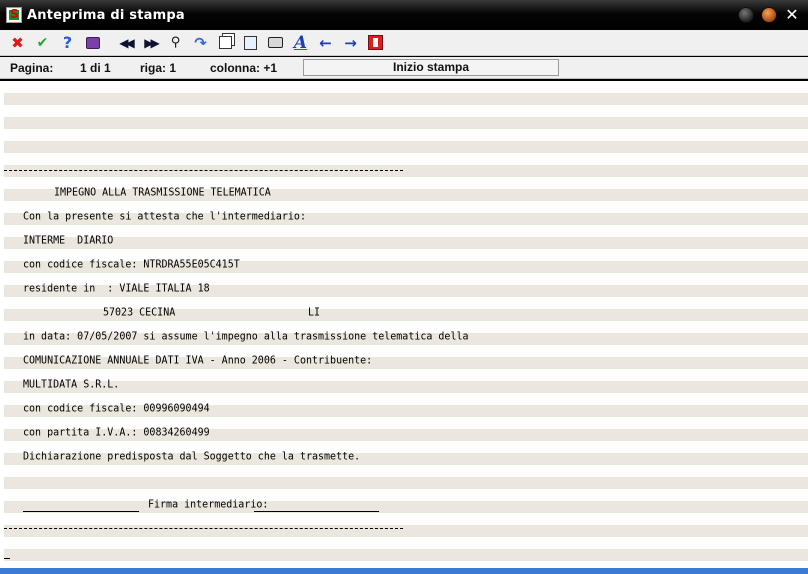 This screenshot has height=574, width=808. What do you see at coordinates (300, 43) in the screenshot?
I see `font-icon: A` at bounding box center [300, 43].